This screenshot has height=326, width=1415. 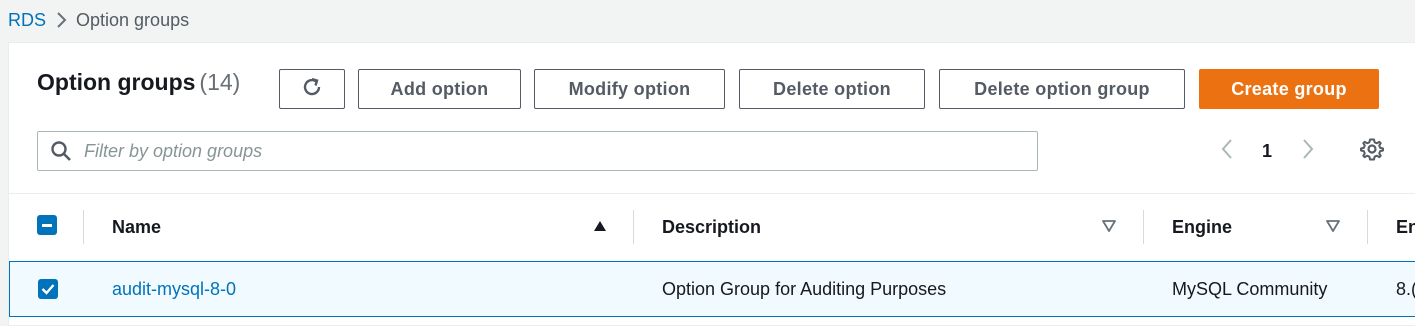 I want to click on sort-ascending-icon, so click(x=600, y=226).